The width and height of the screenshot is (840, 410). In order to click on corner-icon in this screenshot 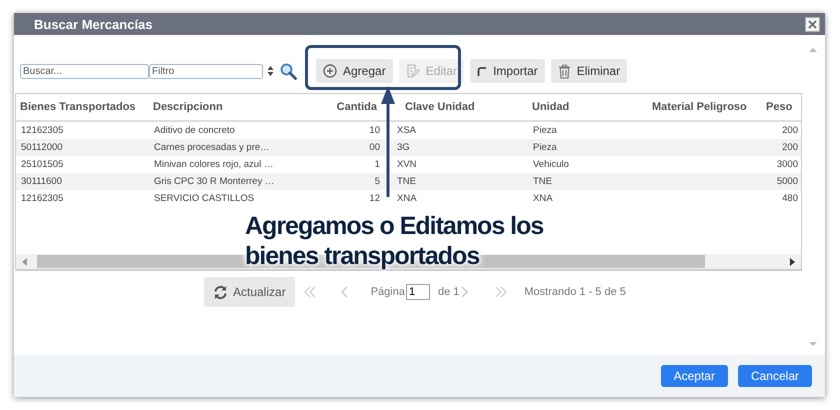, I will do `click(482, 71)`.